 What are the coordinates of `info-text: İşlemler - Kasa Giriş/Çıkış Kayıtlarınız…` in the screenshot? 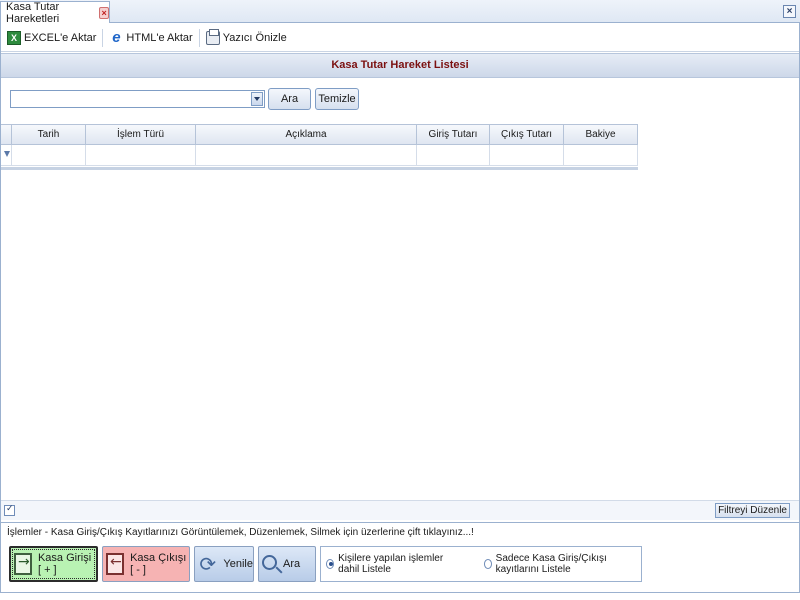 It's located at (400, 532).